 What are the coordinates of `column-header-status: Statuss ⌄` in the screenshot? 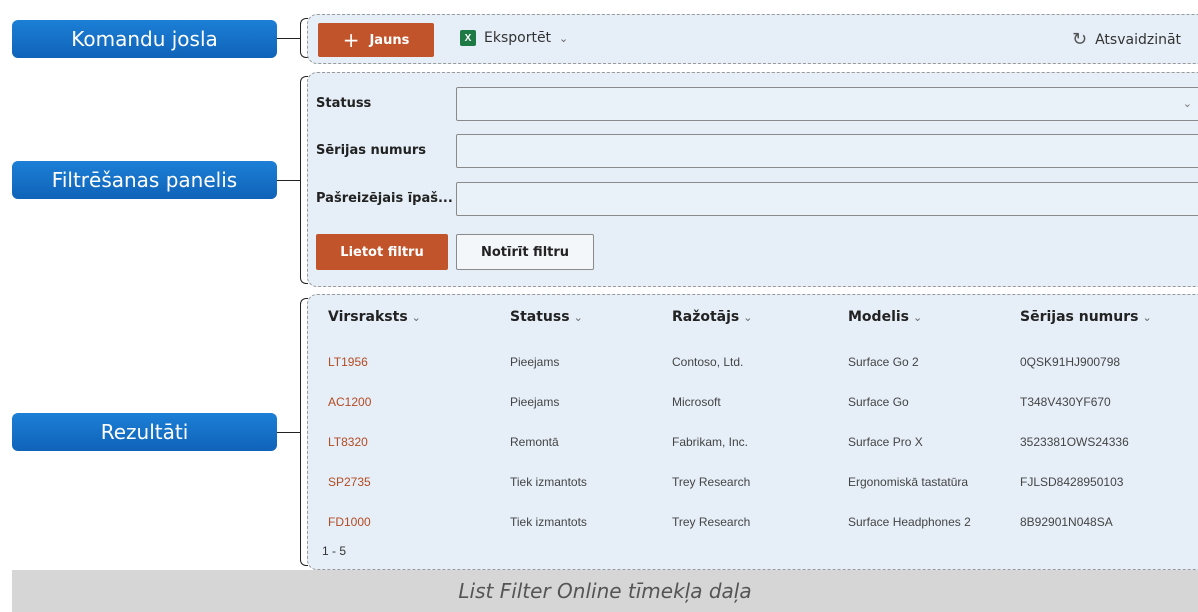 It's located at (546, 317).